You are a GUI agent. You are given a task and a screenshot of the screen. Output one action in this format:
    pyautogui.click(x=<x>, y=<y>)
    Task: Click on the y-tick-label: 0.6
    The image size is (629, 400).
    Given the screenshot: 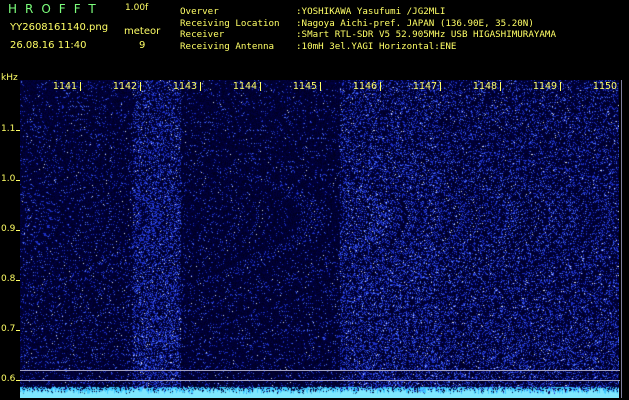 What is the action you would take?
    pyautogui.click(x=8, y=379)
    